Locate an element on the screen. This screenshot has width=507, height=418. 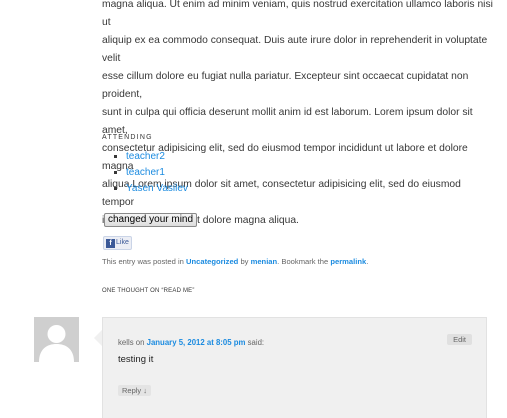
entry-meta-suffix: . is located at coordinates (367, 261).